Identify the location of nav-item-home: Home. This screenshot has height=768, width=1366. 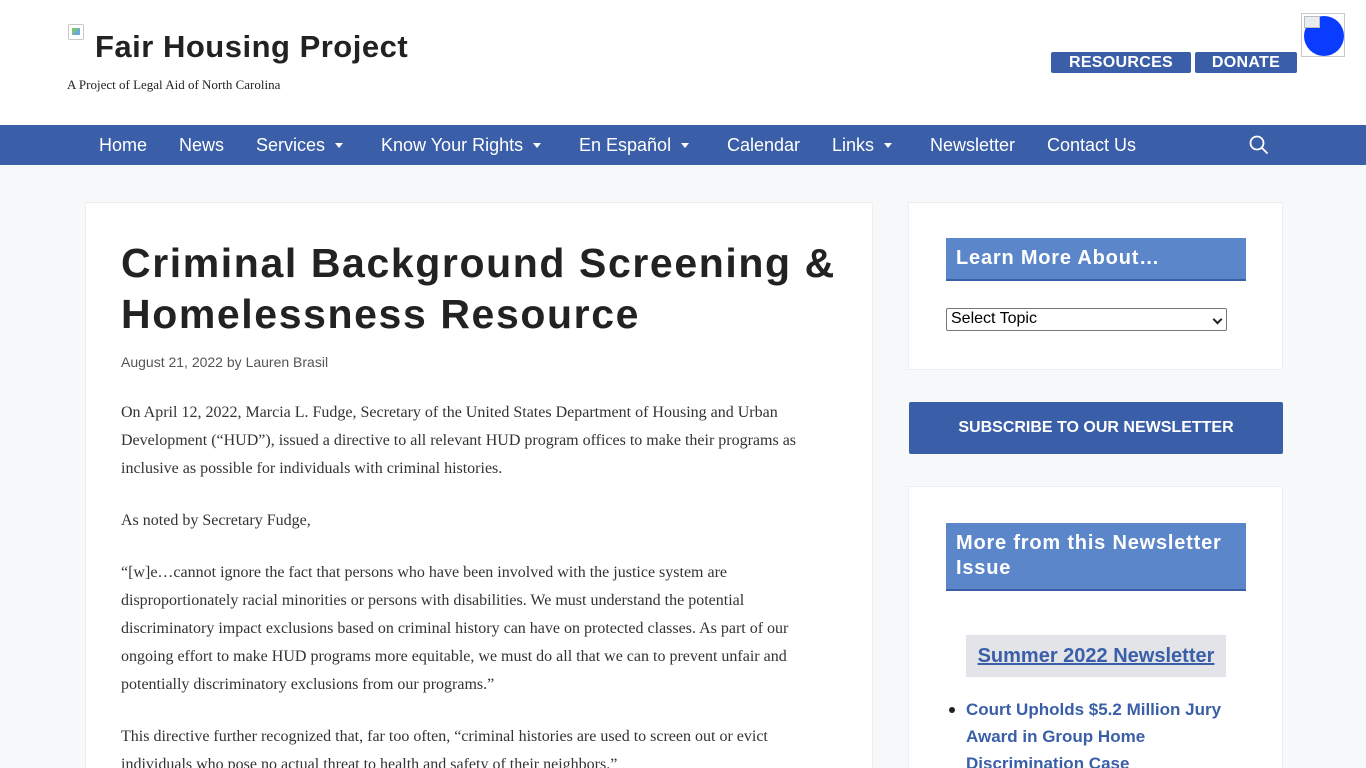
(123, 145).